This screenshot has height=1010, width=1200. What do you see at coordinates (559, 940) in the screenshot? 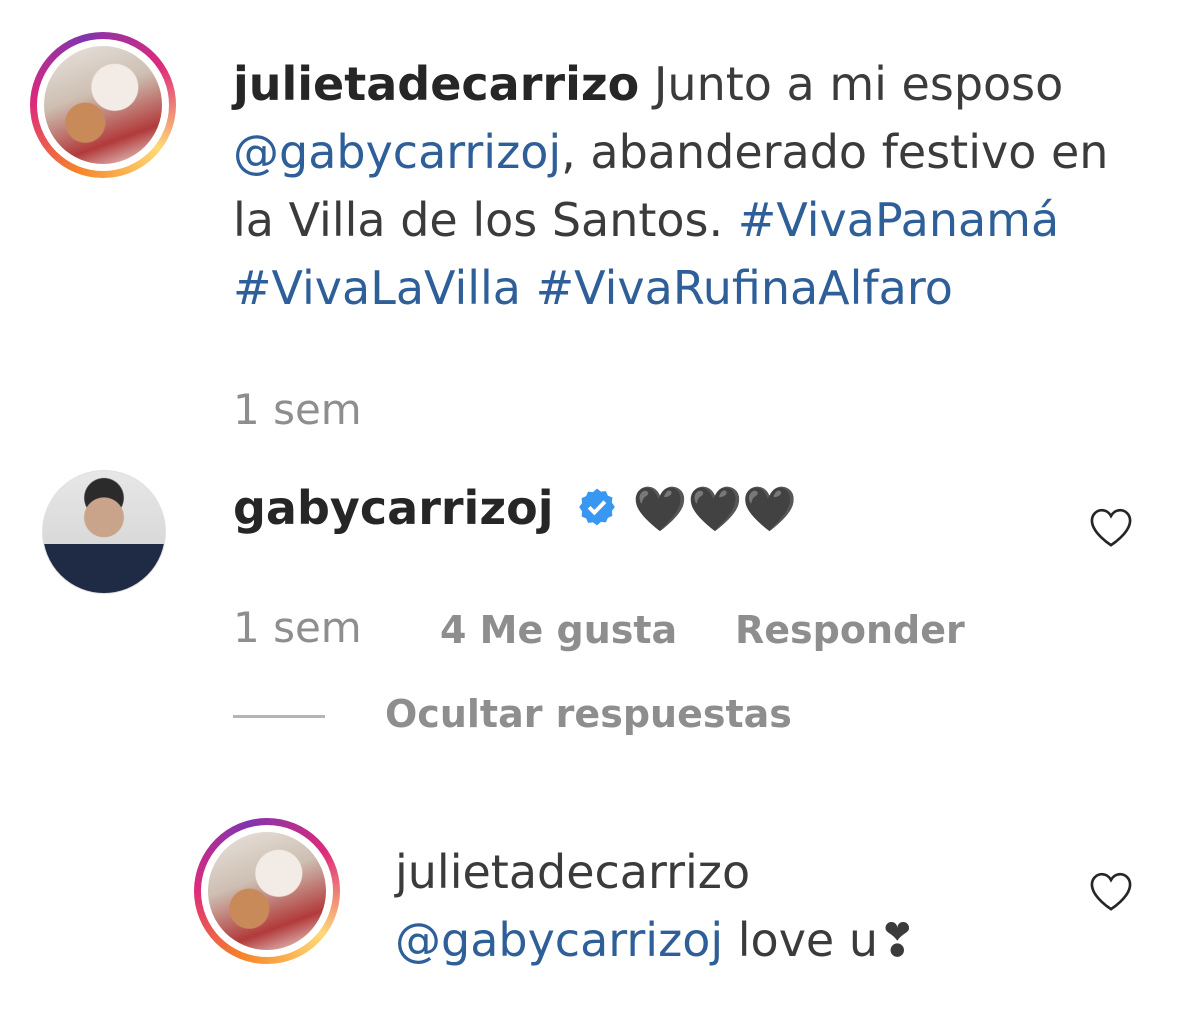
I see `reply-mention: @gabycarrizoj` at bounding box center [559, 940].